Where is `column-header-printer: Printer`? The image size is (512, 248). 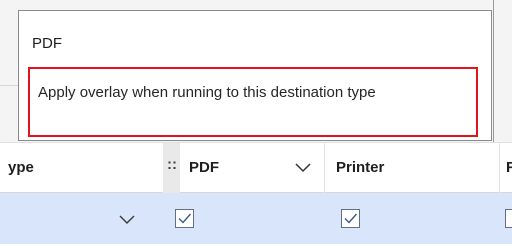
column-header-printer: Printer is located at coordinates (412, 168).